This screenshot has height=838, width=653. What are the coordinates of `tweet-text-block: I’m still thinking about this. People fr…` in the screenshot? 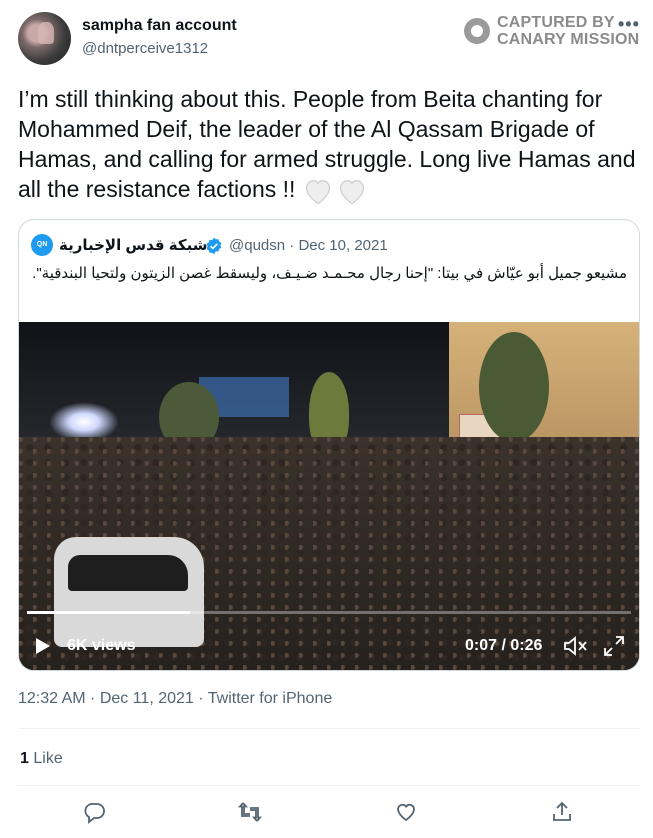 It's located at (330, 144).